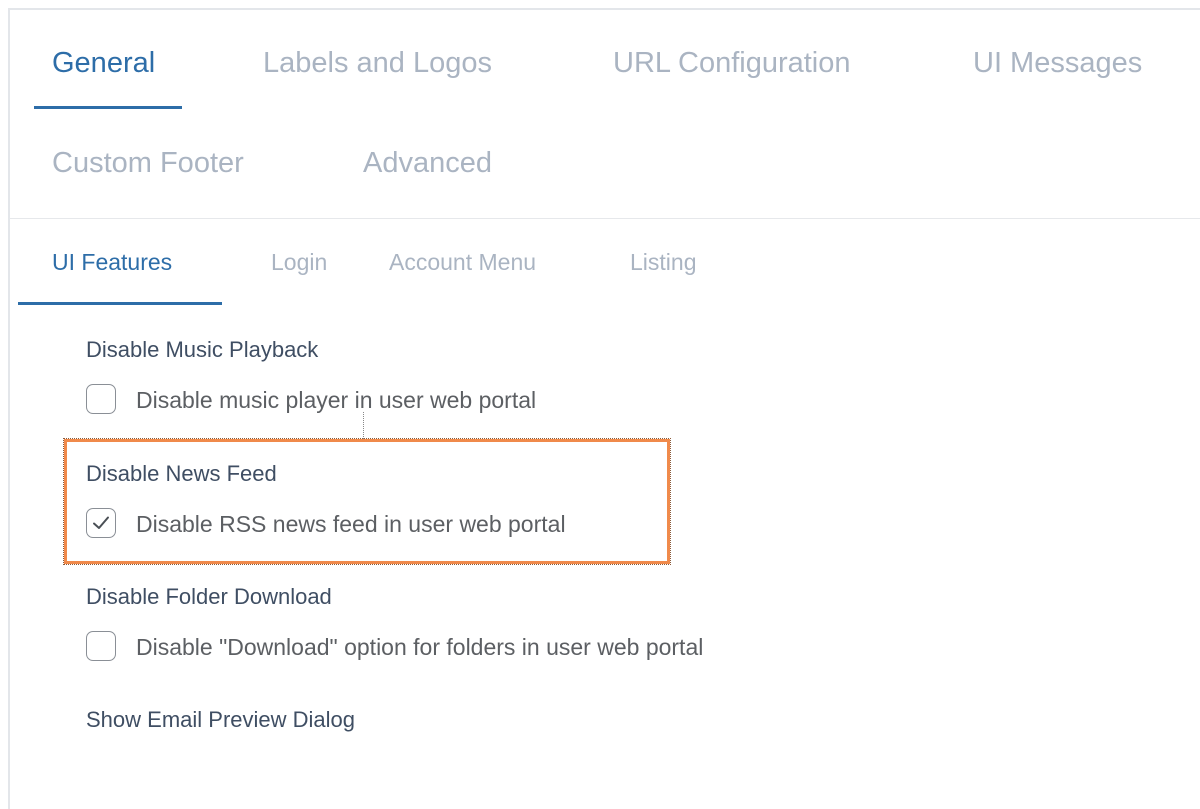 The width and height of the screenshot is (1200, 809). I want to click on setting-title-folder-download: Disable Folder Download, so click(209, 596).